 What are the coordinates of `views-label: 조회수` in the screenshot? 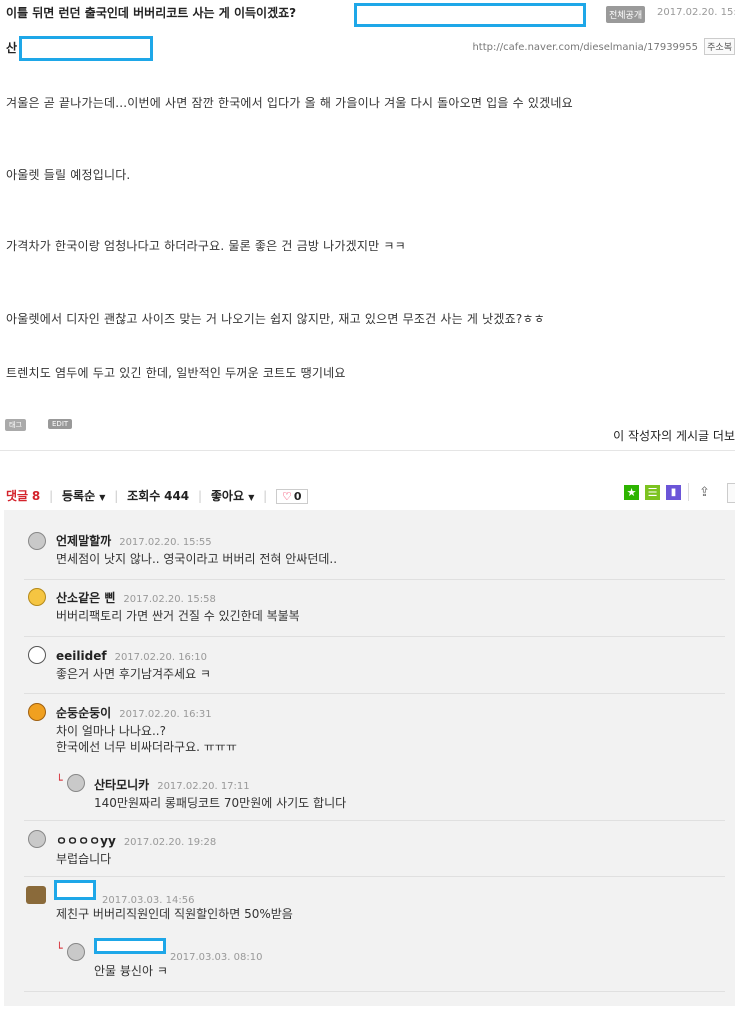 It's located at (144, 496).